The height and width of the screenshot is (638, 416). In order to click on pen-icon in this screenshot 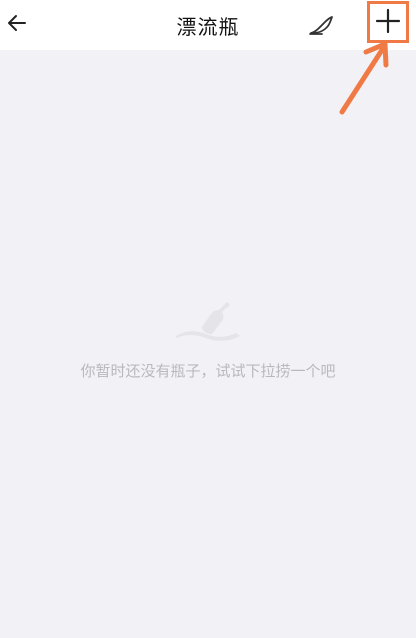, I will do `click(321, 25)`.